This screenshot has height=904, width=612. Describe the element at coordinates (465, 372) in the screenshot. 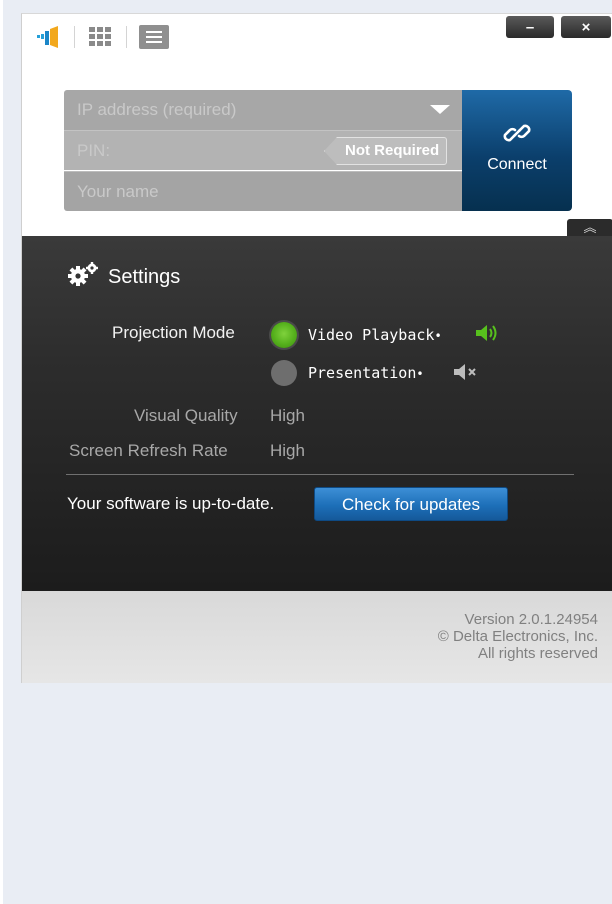

I see `speaker-muted-icon` at that location.